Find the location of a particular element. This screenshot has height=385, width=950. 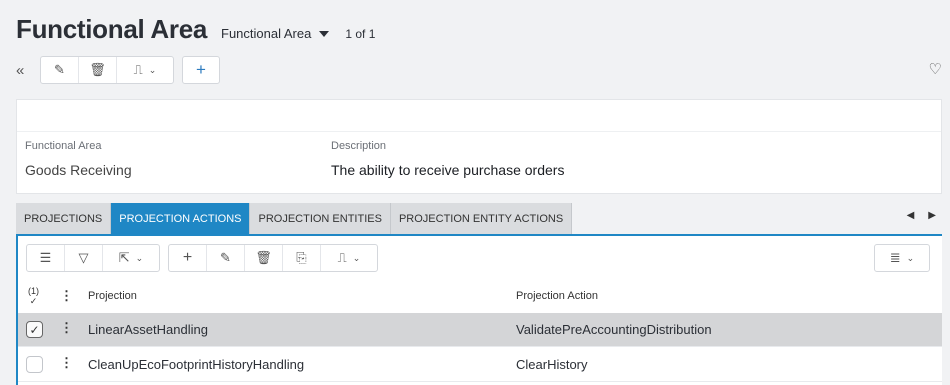

filter-icon: ▽ is located at coordinates (83, 257).